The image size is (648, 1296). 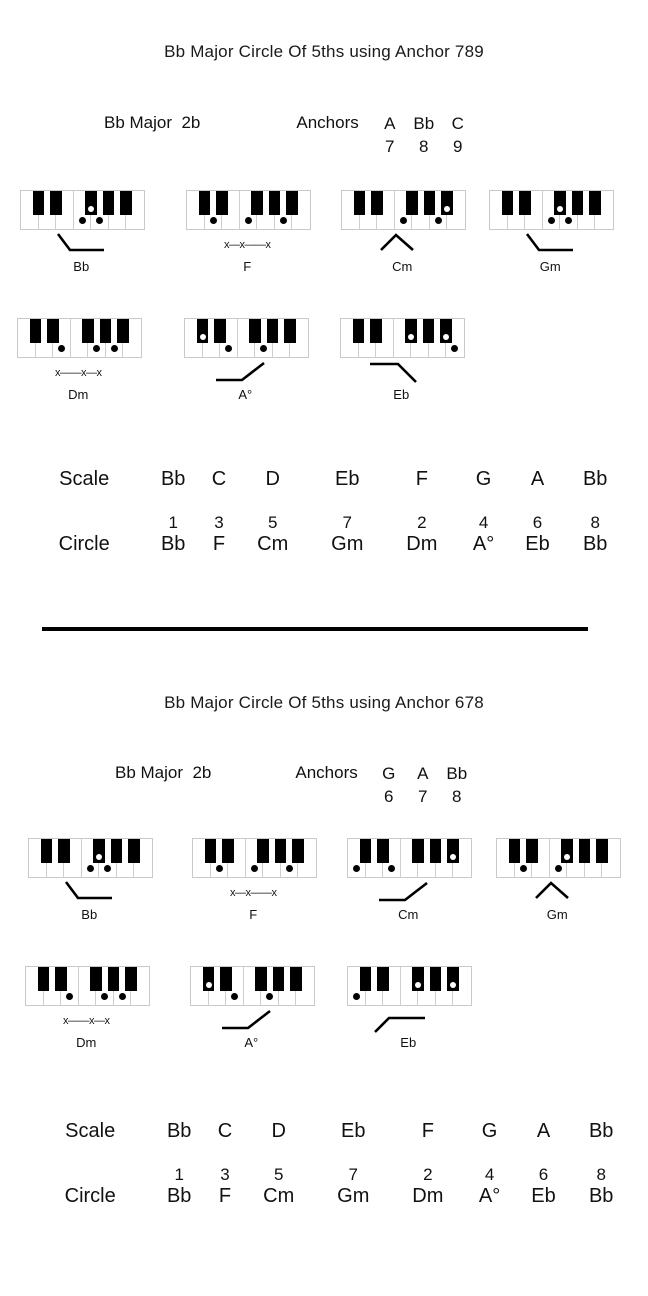 What do you see at coordinates (90, 1175) in the screenshot?
I see `row-label` at bounding box center [90, 1175].